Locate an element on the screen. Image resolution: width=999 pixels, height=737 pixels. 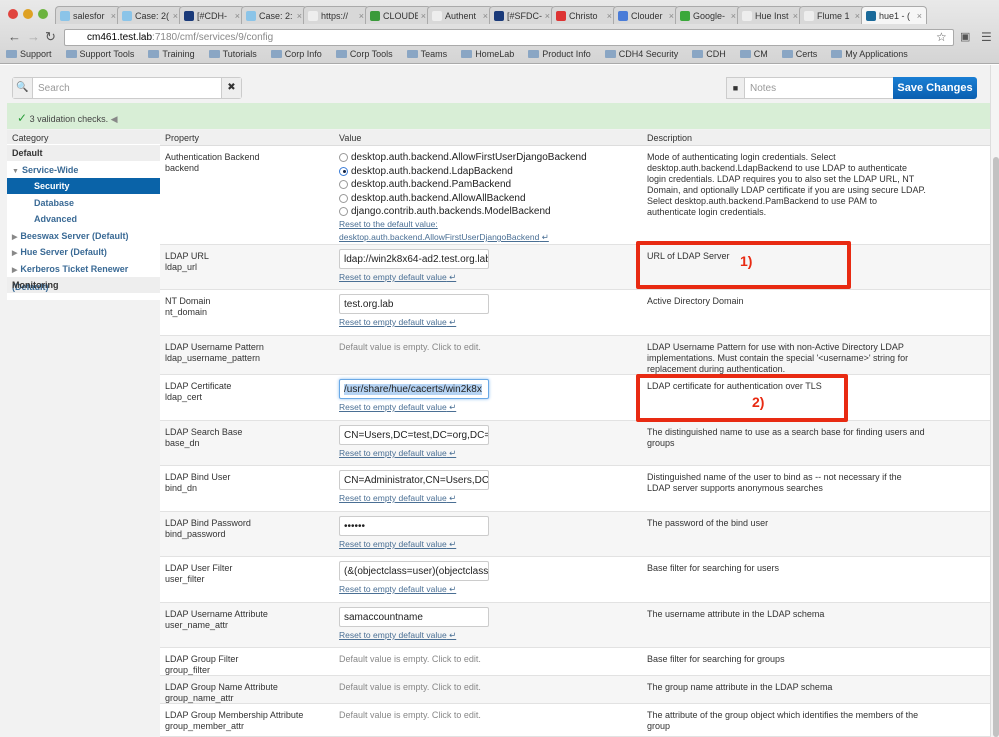
close-window-button is located at coordinates (13, 14).